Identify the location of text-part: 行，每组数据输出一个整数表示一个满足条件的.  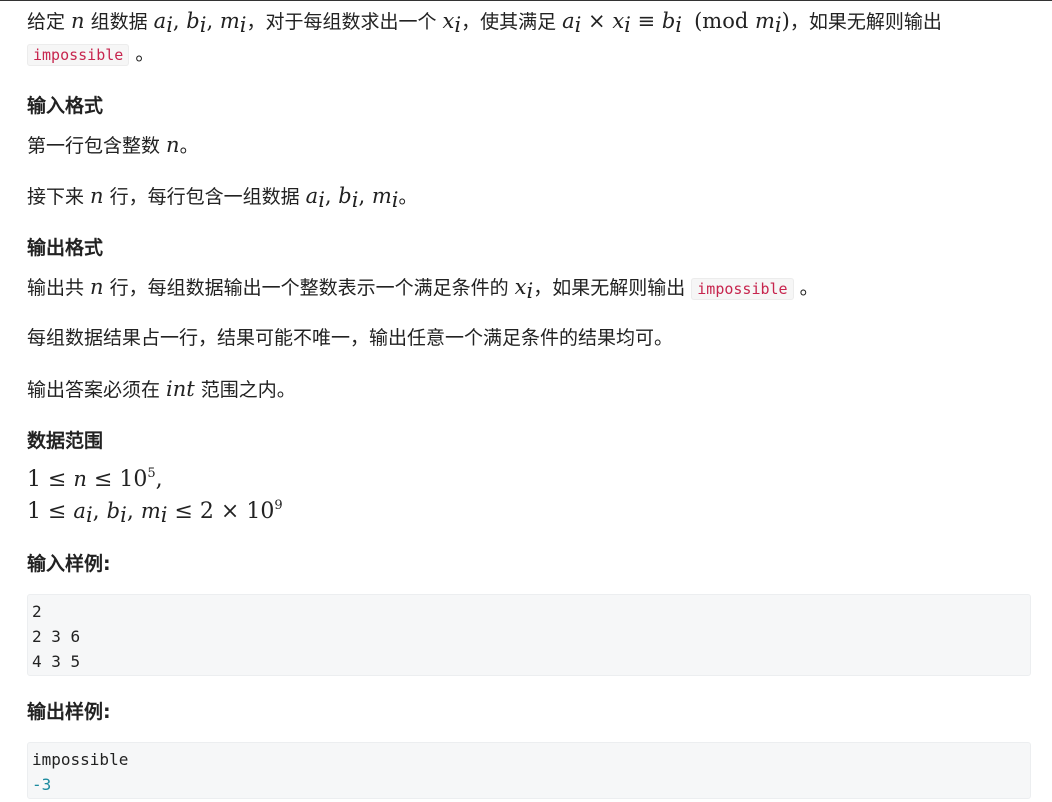
(309, 288).